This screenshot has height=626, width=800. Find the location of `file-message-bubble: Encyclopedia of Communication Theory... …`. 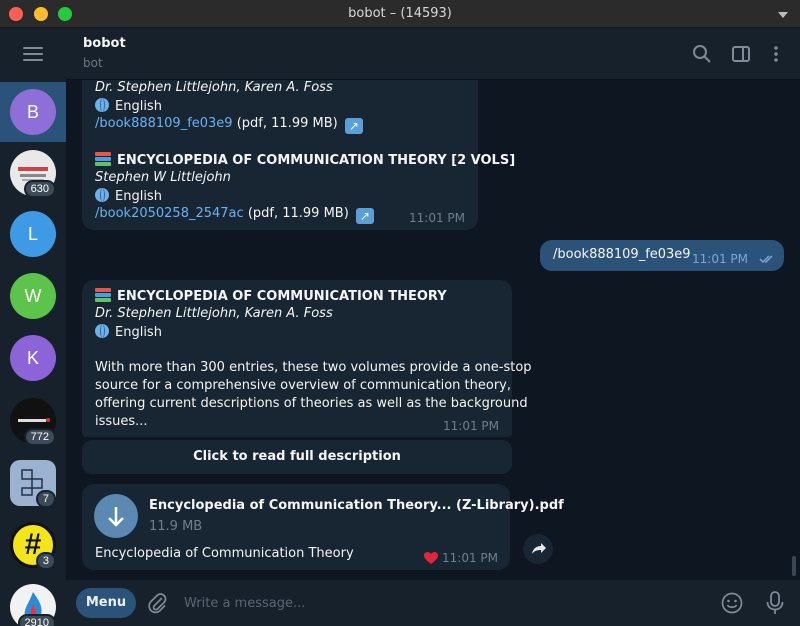

file-message-bubble: Encyclopedia of Communication Theory... … is located at coordinates (323, 527).